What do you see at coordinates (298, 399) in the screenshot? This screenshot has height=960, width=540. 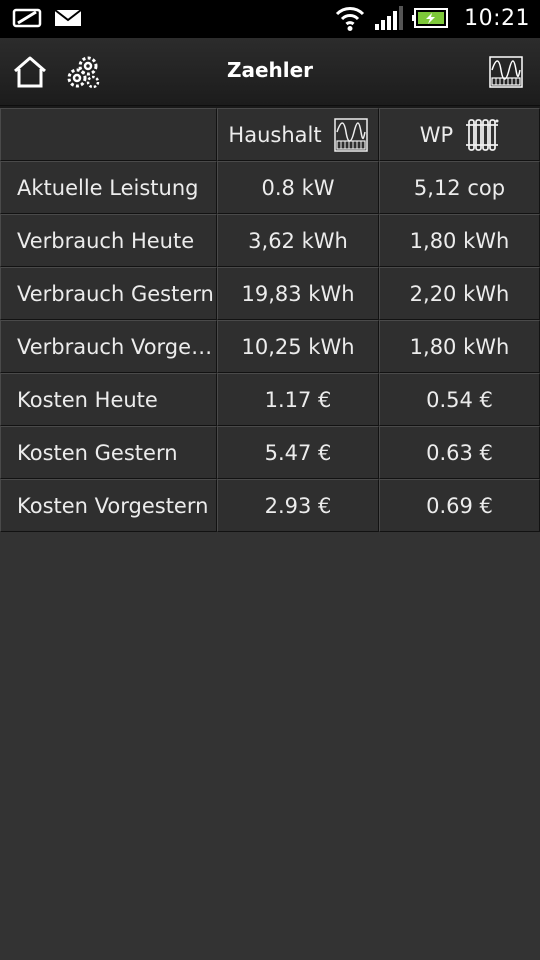 I see `haushalt-value: 1.17 €` at bounding box center [298, 399].